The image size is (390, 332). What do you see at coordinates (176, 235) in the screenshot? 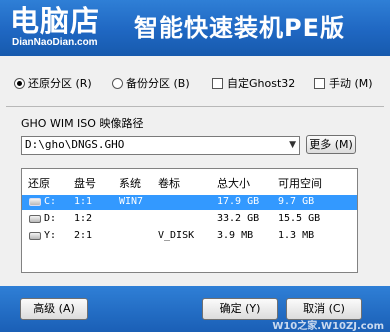
I see `volume-label: V_DISK` at bounding box center [176, 235].